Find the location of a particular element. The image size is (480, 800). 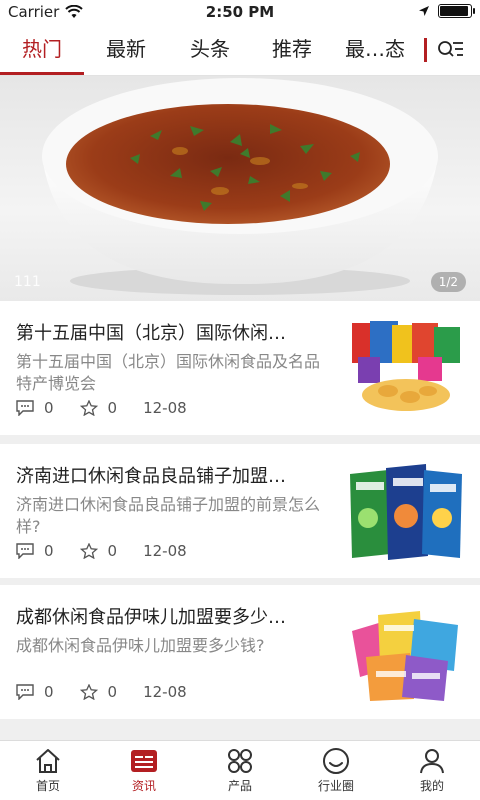

status-right is located at coordinates (446, 11).